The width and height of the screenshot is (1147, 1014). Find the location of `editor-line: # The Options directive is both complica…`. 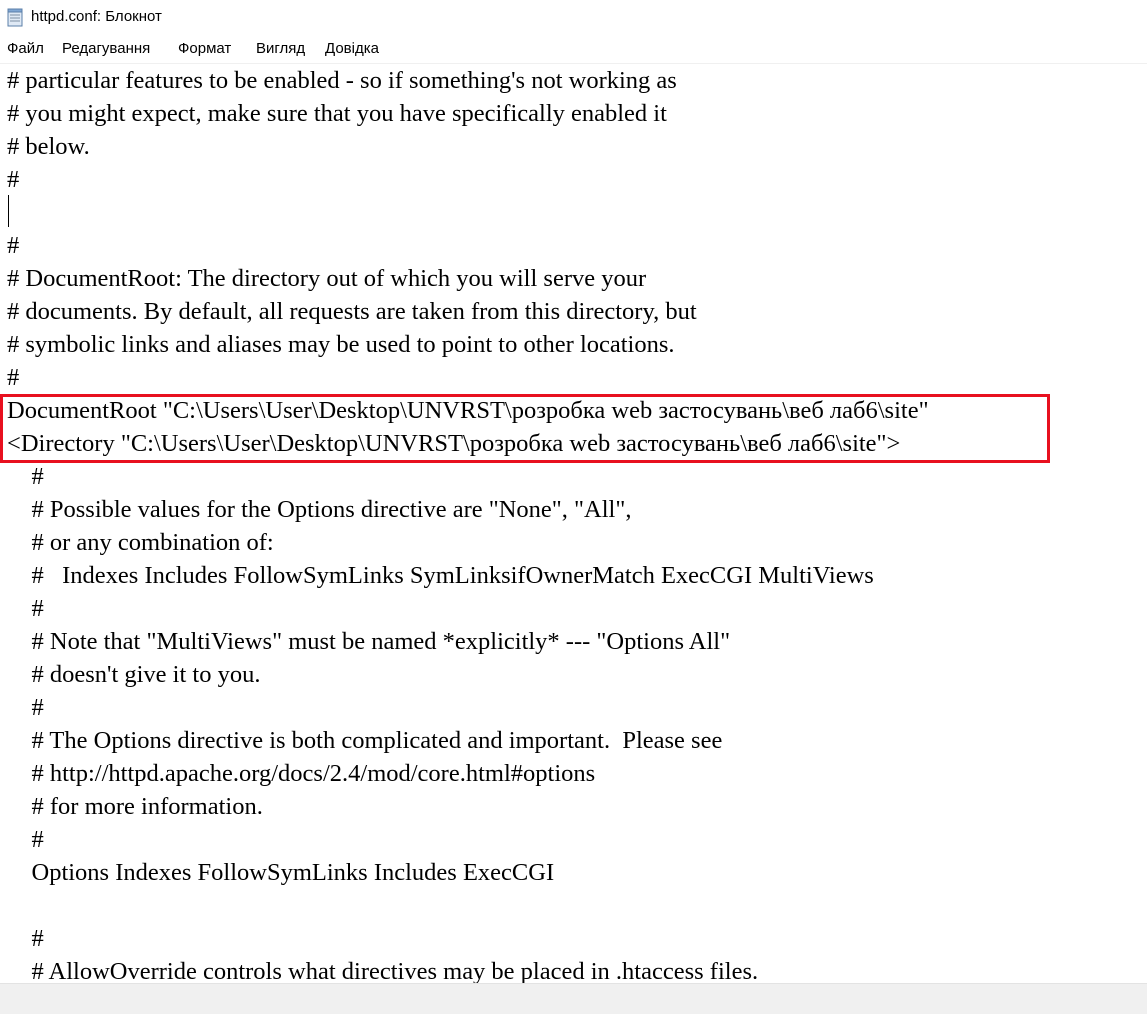

editor-line: # The Options directive is both complica… is located at coordinates (365, 740).